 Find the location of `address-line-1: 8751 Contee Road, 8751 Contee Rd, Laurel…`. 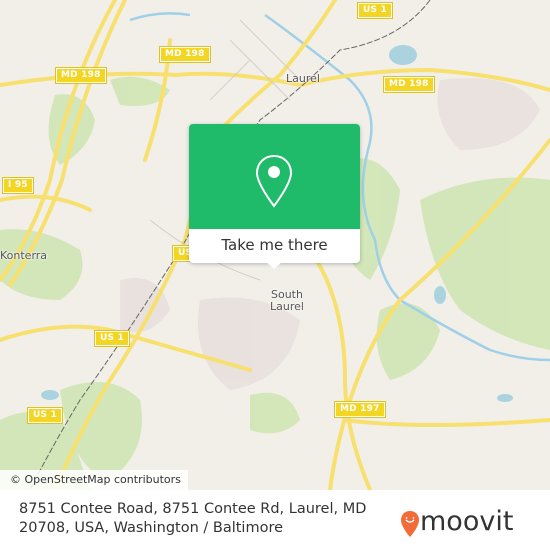

address-line-1: 8751 Contee Road, 8751 Contee Rd, Laurel… is located at coordinates (193, 509).